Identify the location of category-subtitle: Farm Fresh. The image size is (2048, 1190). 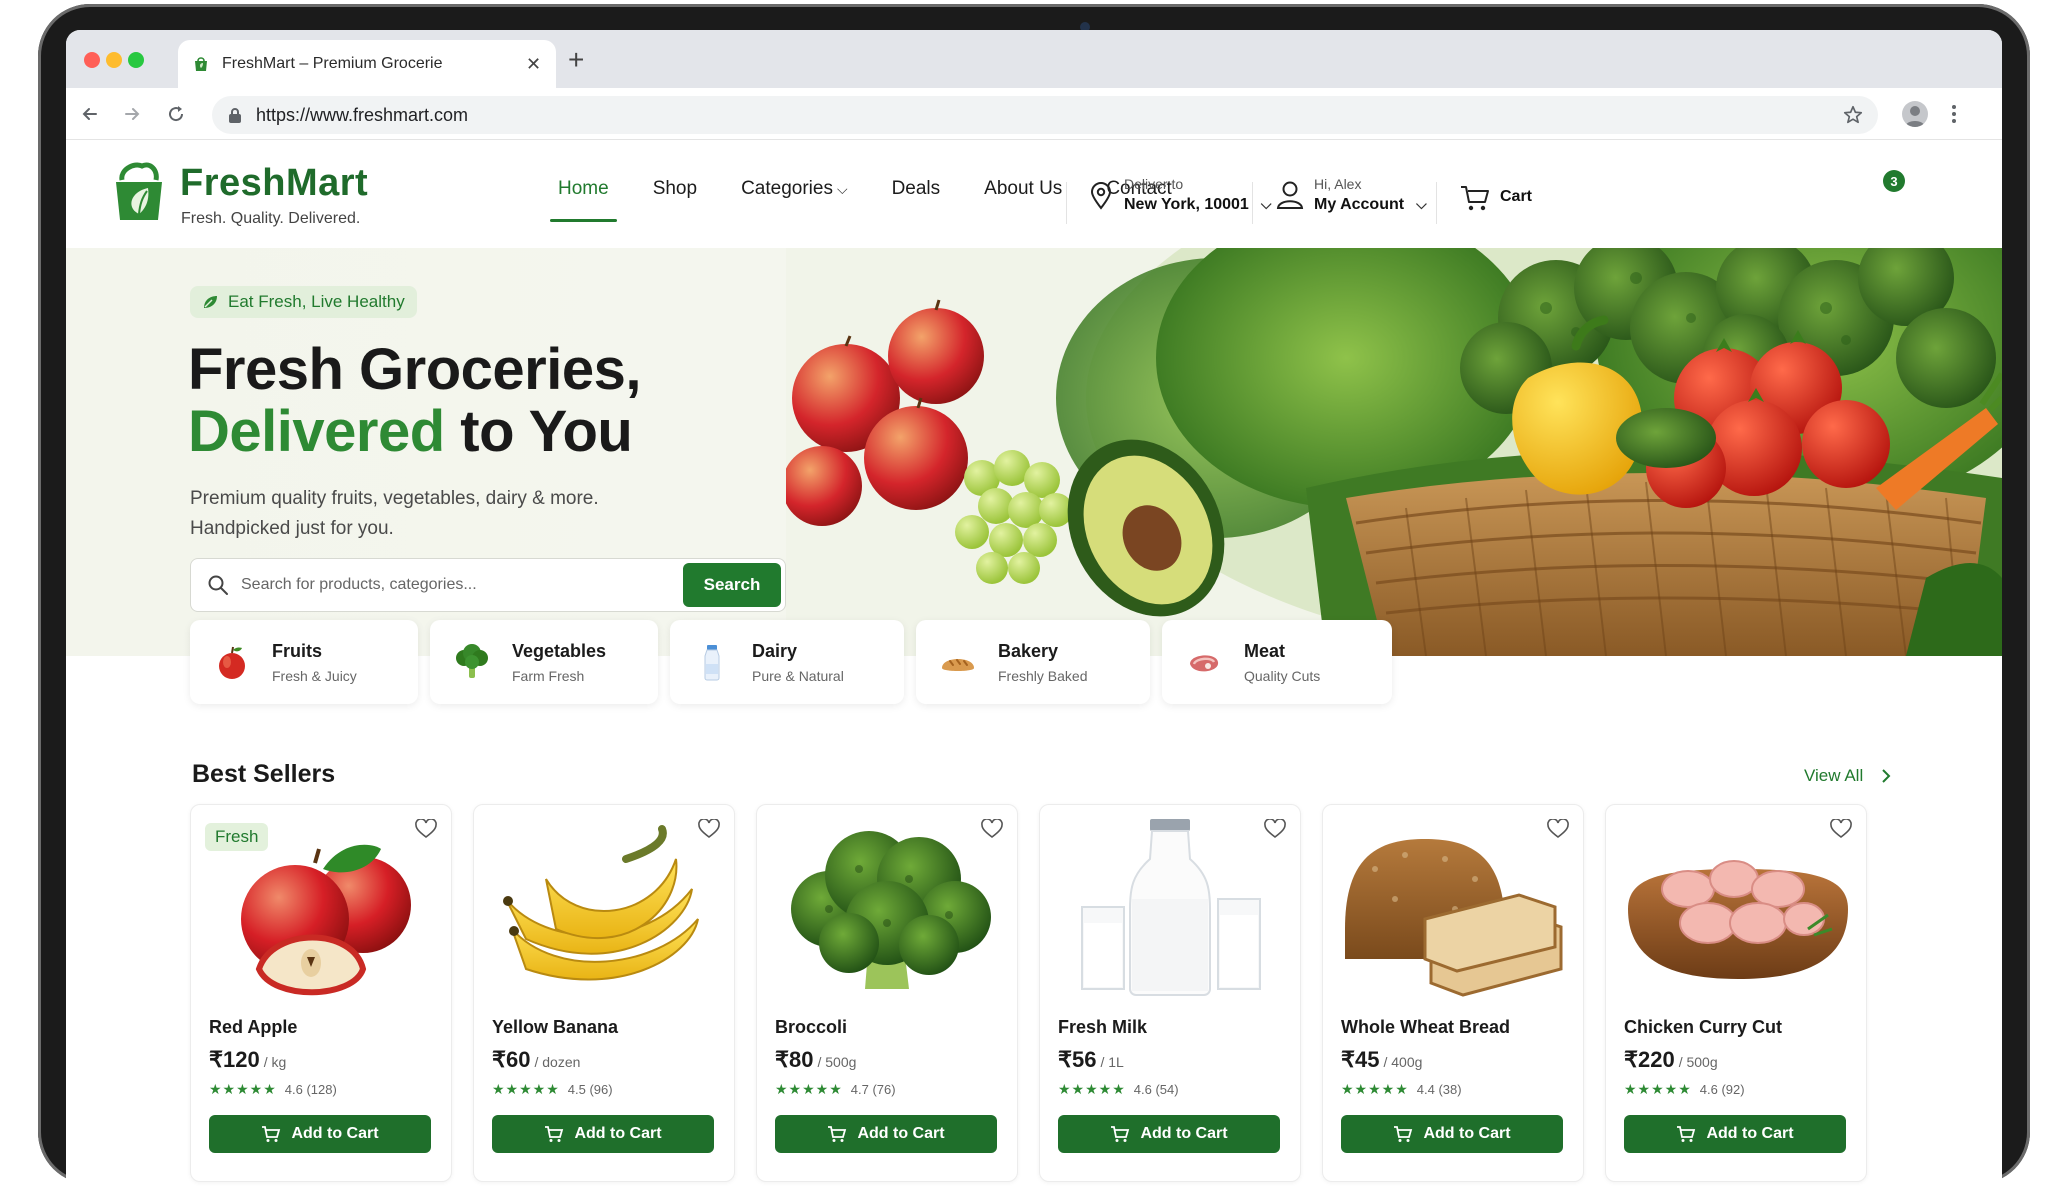
(548, 675).